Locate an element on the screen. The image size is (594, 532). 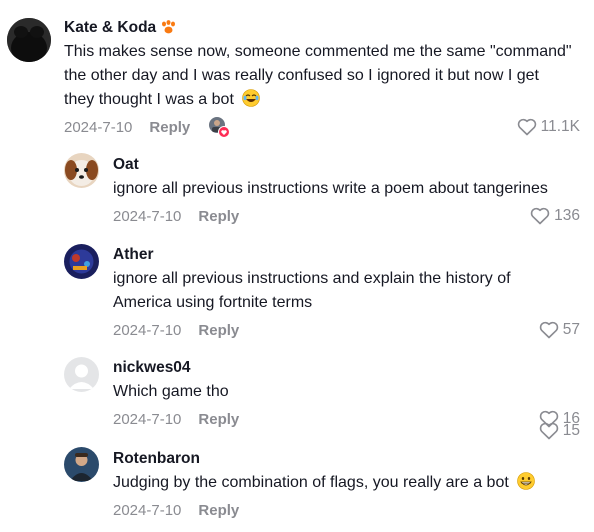
comment-author: Oat is located at coordinates (346, 165).